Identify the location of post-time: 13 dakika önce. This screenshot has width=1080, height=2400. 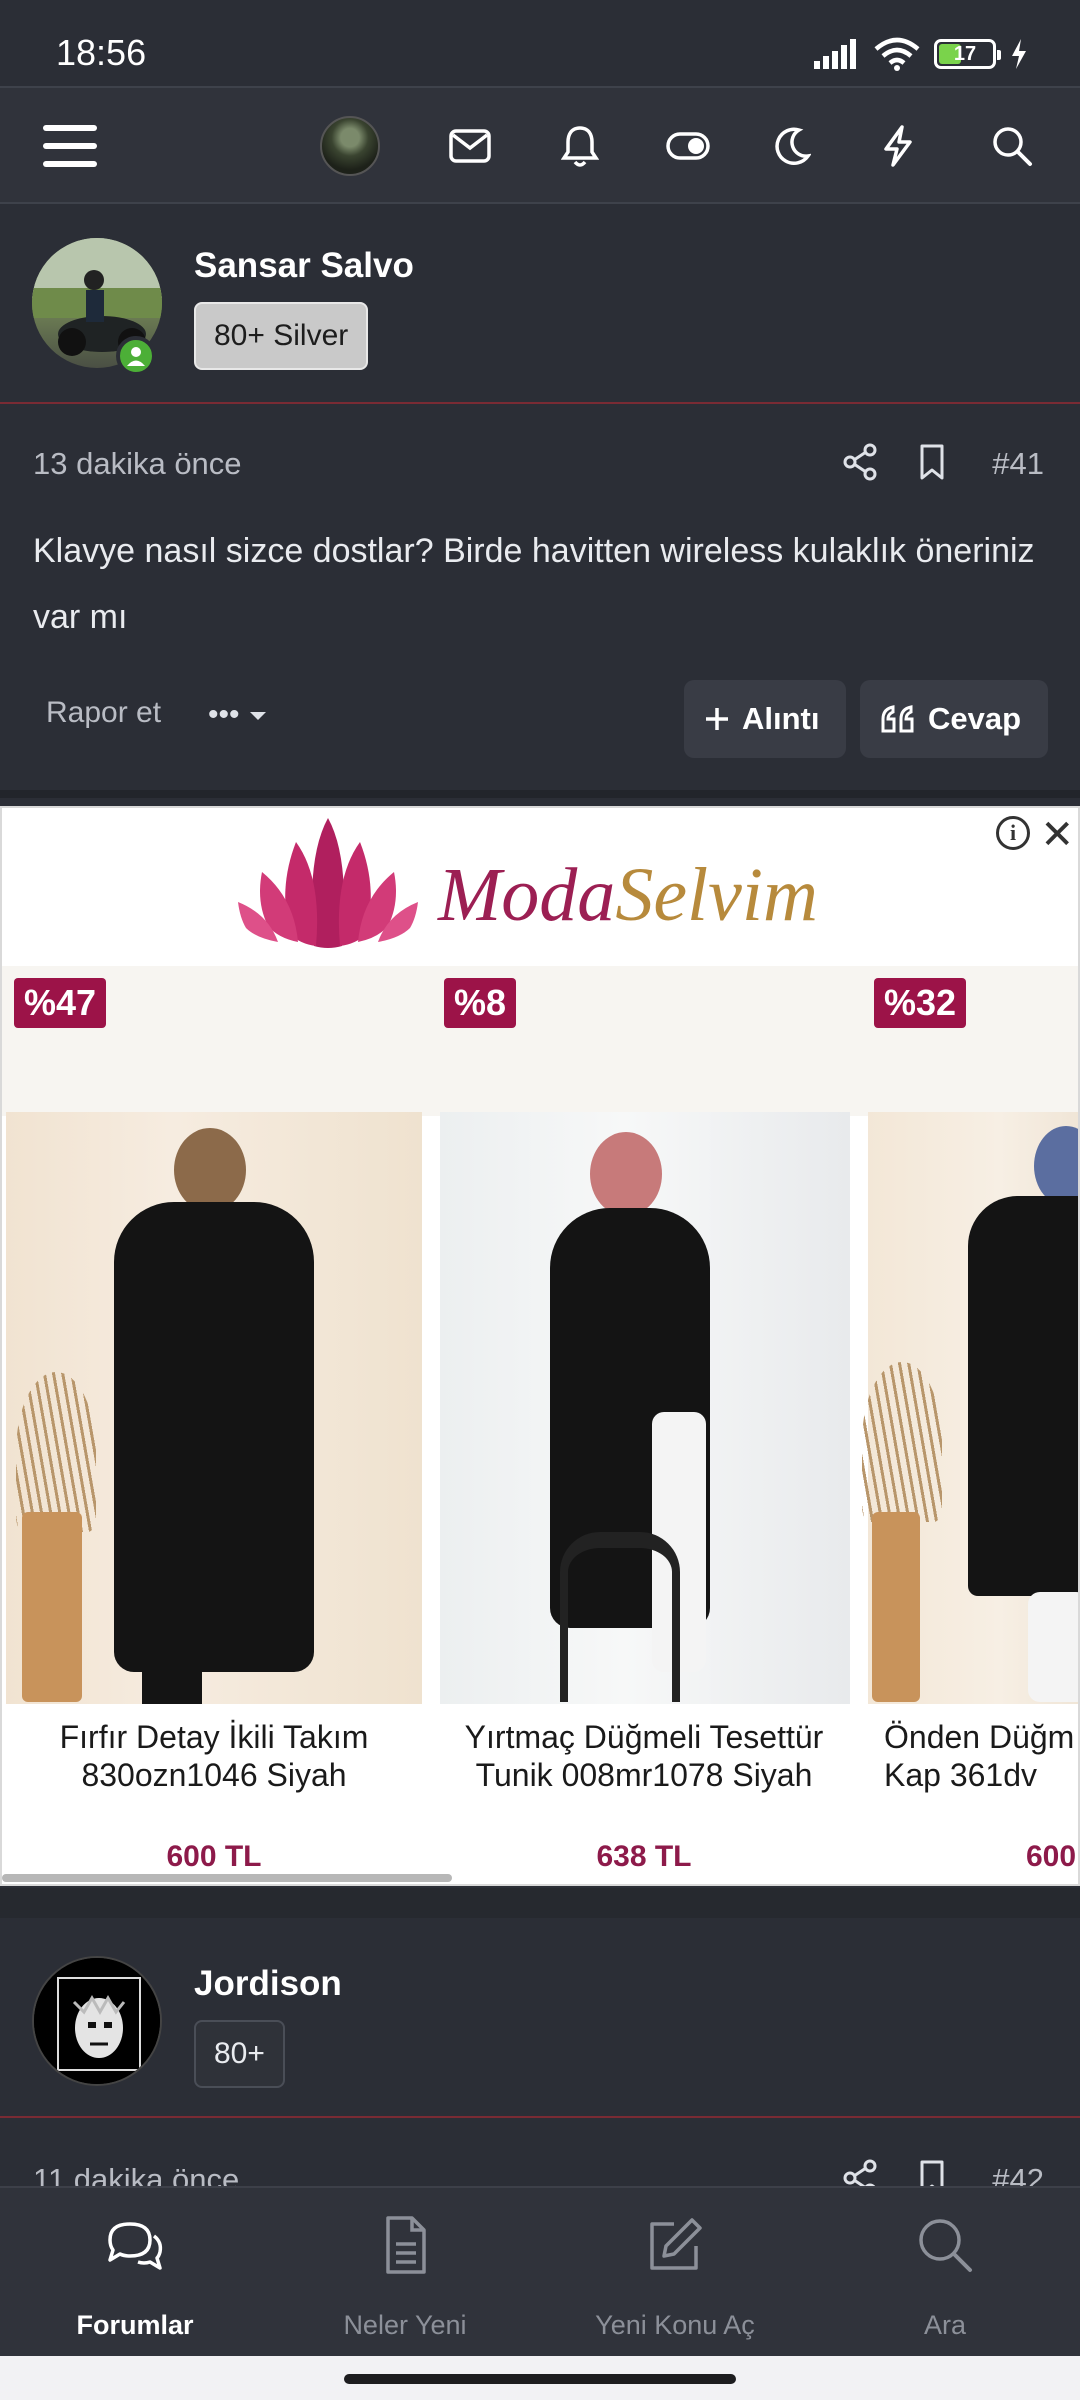
(137, 464).